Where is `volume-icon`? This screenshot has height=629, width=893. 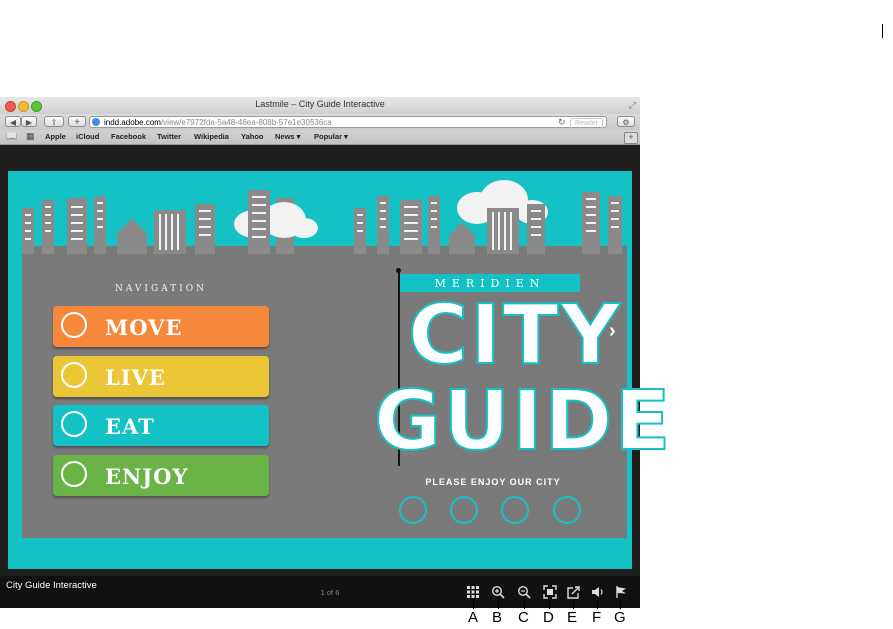 volume-icon is located at coordinates (598, 592).